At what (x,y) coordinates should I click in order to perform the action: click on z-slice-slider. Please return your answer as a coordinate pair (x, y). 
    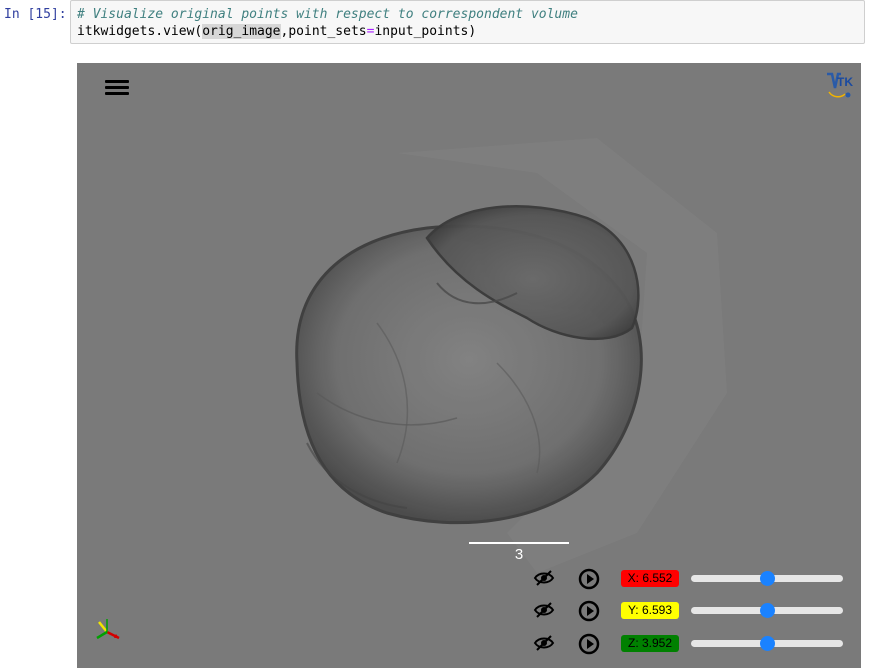
    Looking at the image, I should click on (767, 643).